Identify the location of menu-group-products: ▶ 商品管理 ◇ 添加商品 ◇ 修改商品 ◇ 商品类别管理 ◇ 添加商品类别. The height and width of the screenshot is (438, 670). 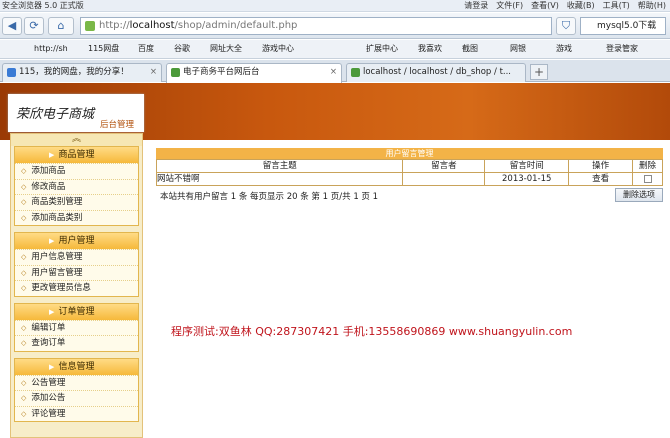
(76, 186).